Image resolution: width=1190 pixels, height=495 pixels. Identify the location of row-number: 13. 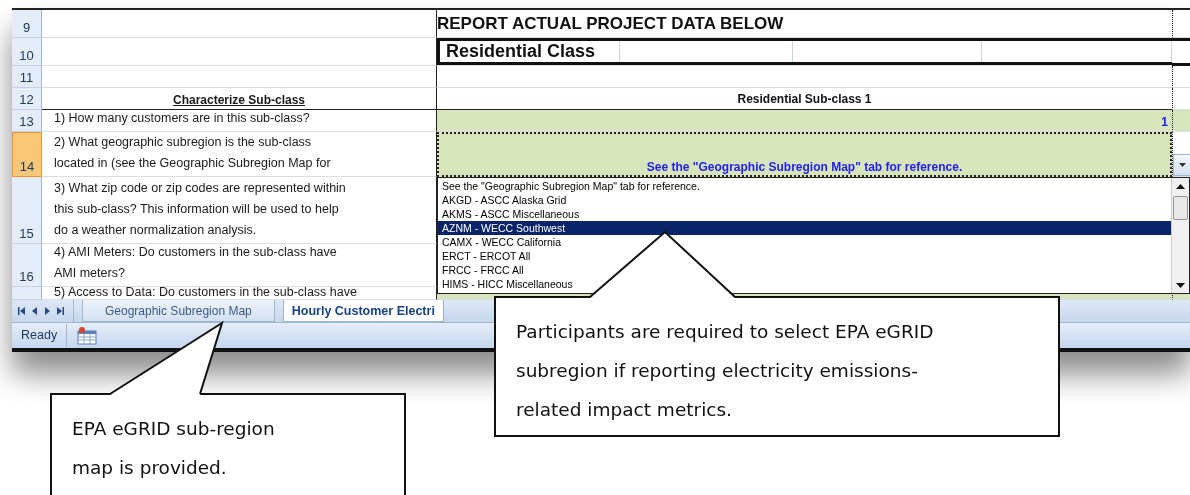
(27, 121).